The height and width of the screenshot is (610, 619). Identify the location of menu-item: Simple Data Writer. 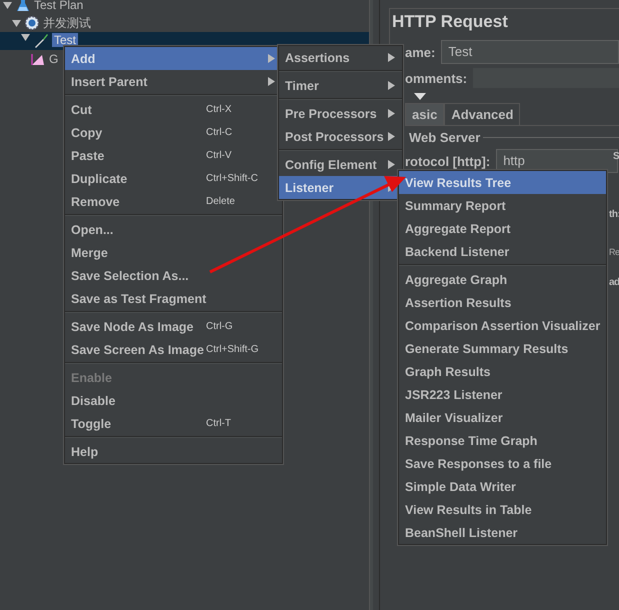
(502, 486).